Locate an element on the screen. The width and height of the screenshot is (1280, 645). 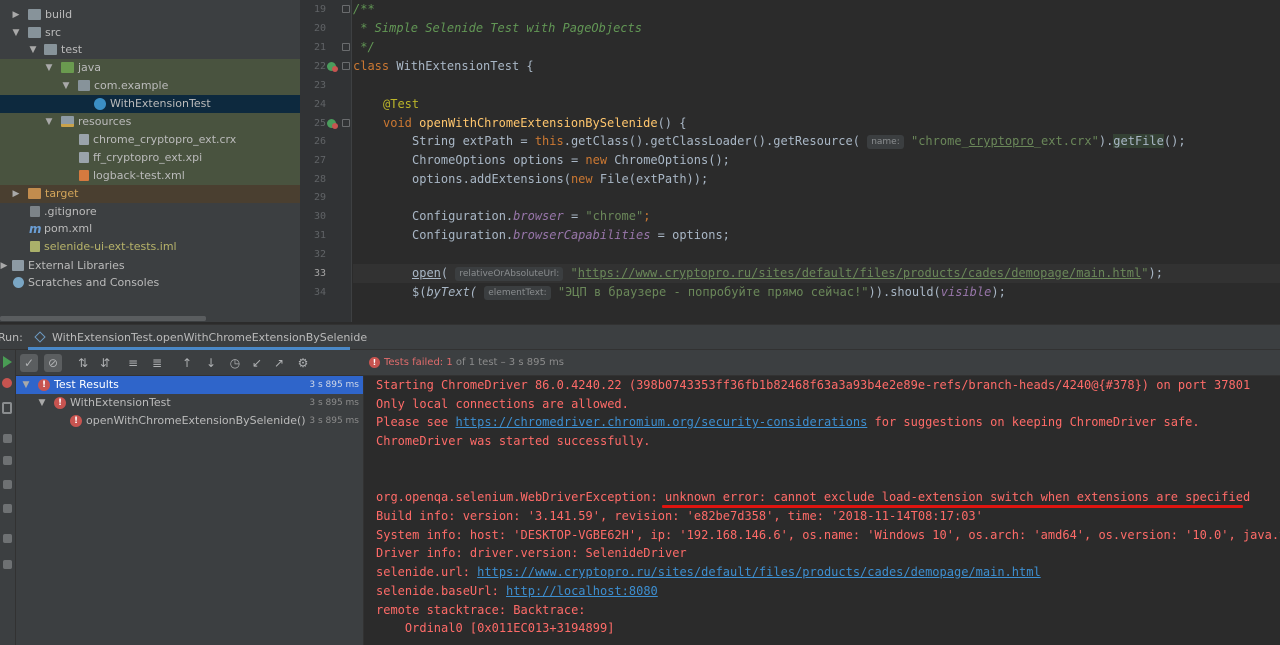
expand-all-icon: ≡ is located at coordinates (133, 363).